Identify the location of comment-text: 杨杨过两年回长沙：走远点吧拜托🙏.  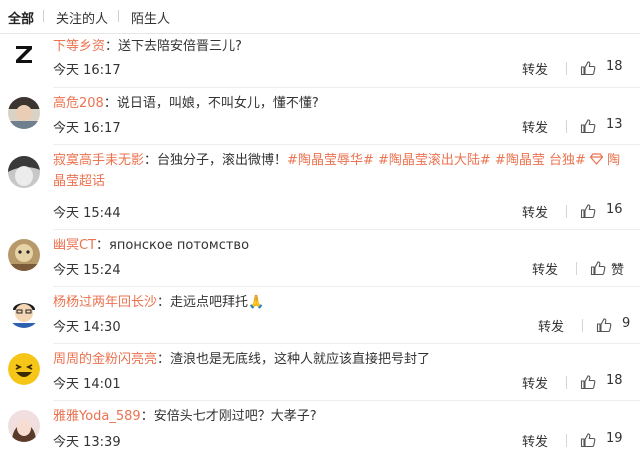
(159, 302).